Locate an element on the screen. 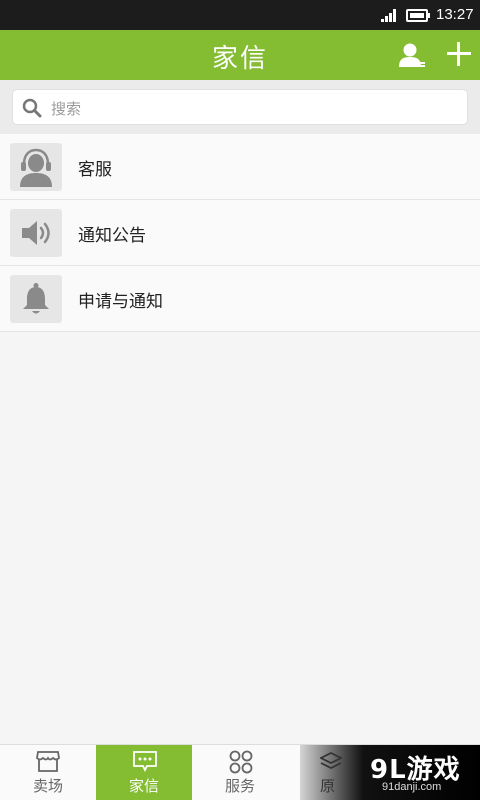 The width and height of the screenshot is (480, 800). applications-thumb is located at coordinates (36, 299).